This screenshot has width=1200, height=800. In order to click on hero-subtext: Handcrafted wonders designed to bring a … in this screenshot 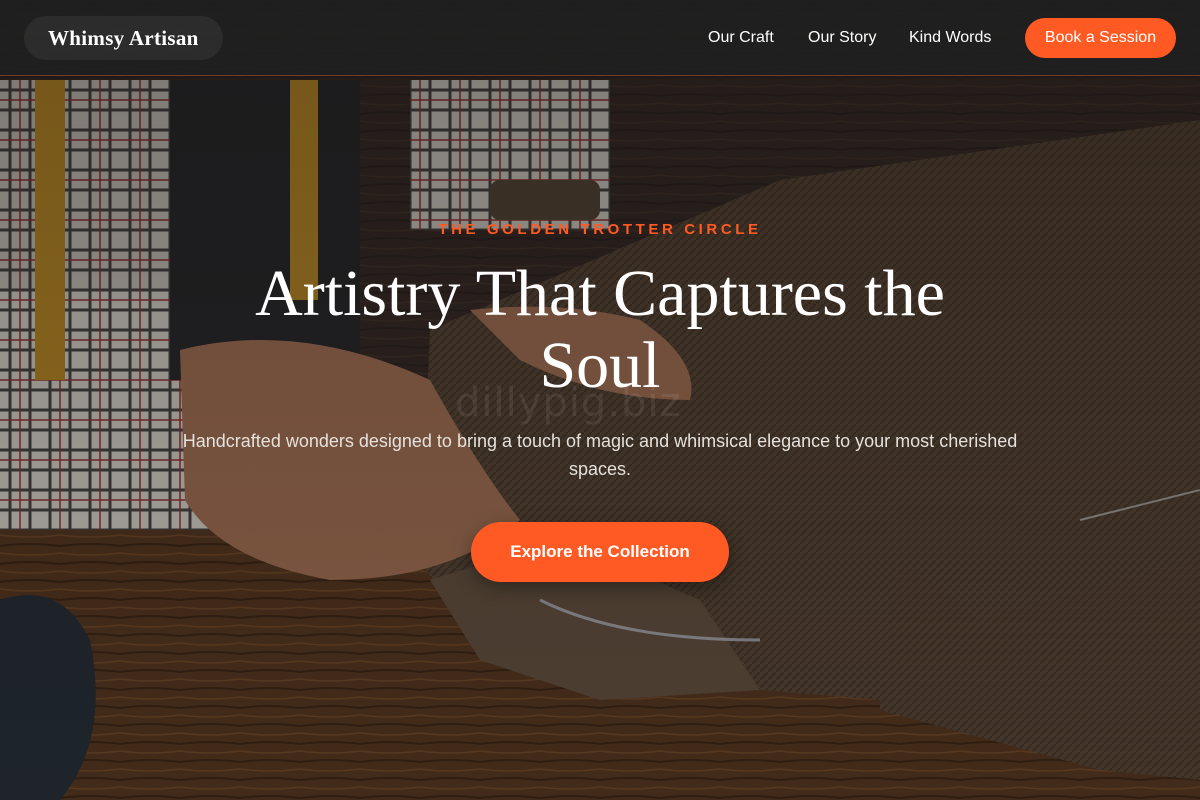, I will do `click(600, 455)`.